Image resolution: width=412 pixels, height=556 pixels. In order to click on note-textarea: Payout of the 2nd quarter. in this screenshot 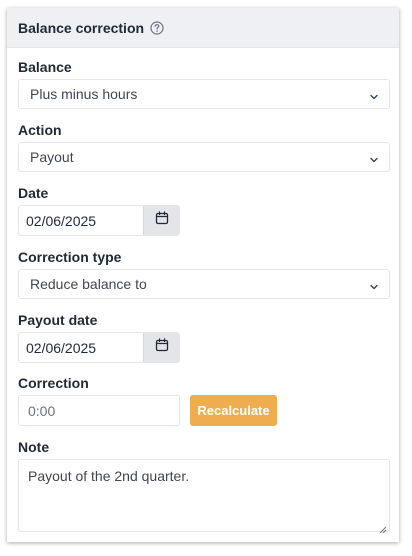, I will do `click(204, 496)`.